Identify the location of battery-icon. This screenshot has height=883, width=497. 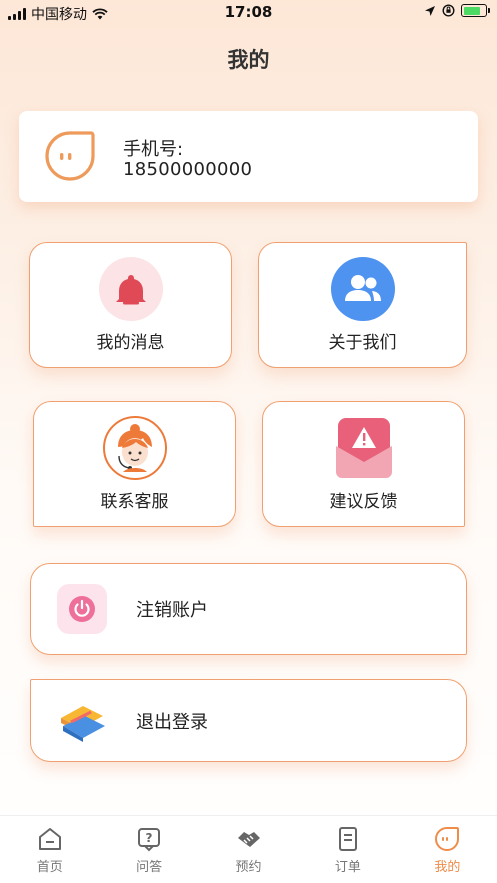
(475, 10).